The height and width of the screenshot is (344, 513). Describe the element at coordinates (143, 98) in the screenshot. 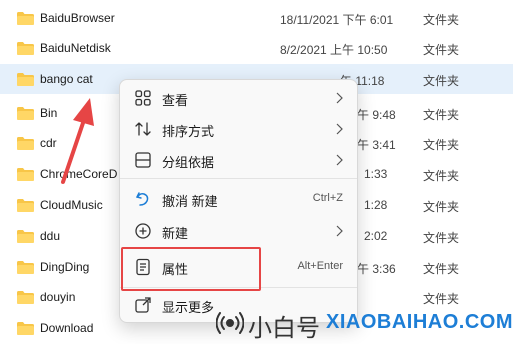

I see `grid-icon` at that location.